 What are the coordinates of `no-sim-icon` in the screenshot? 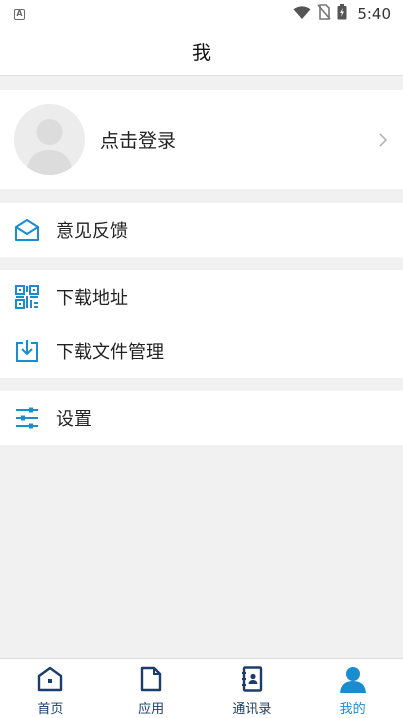 It's located at (324, 14).